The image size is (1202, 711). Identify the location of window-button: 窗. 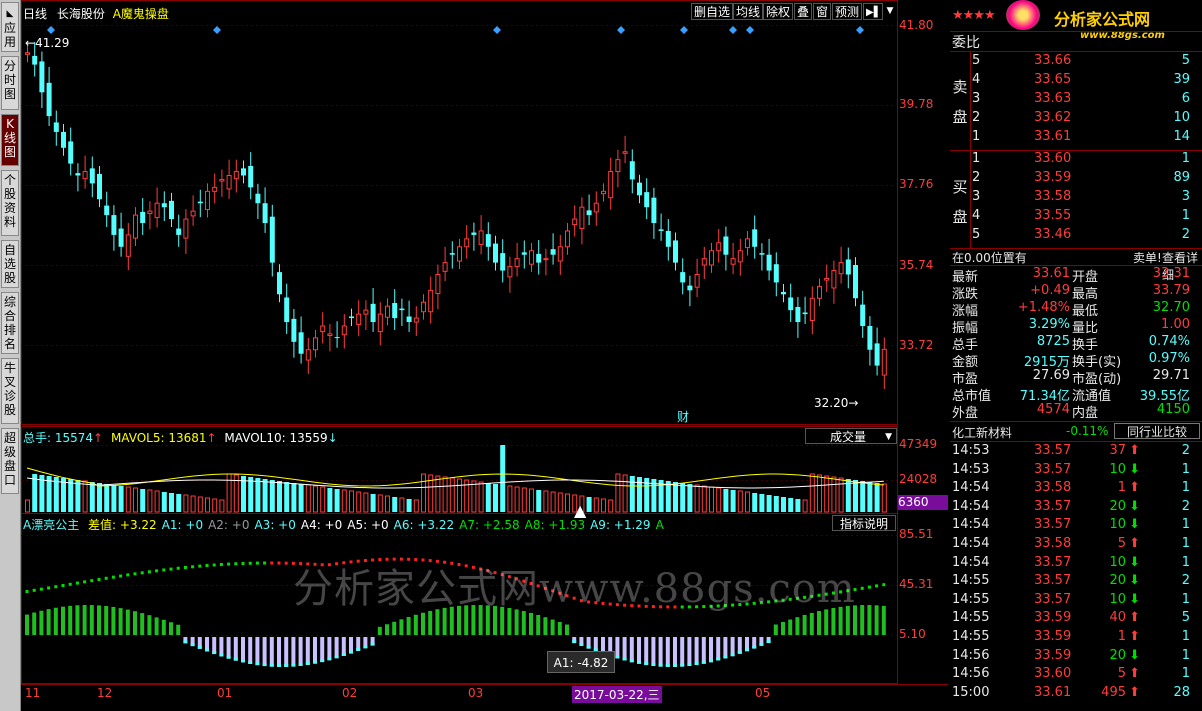
(822, 11).